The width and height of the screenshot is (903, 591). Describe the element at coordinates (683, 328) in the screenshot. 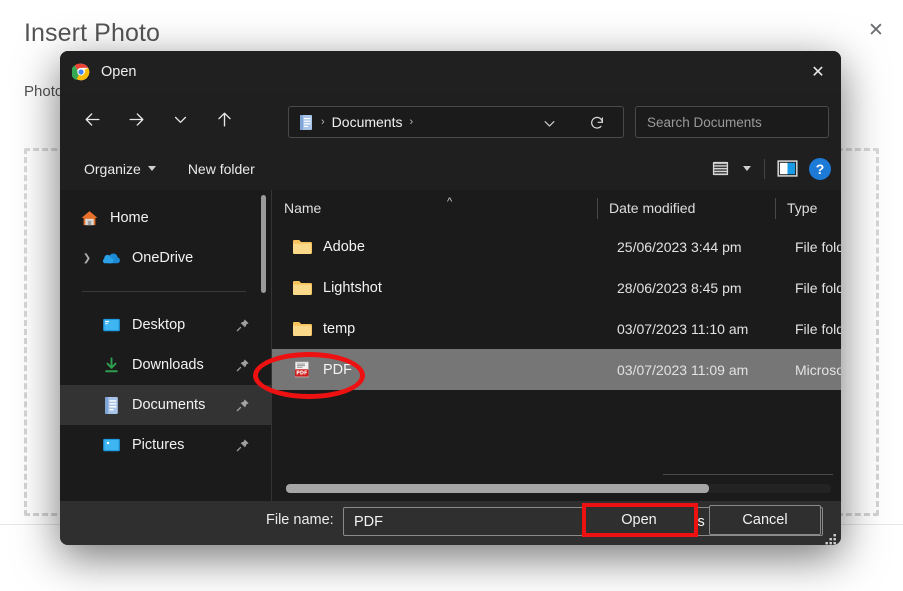

I see `file-date-cell: 03/07/2023 11:10 am` at that location.